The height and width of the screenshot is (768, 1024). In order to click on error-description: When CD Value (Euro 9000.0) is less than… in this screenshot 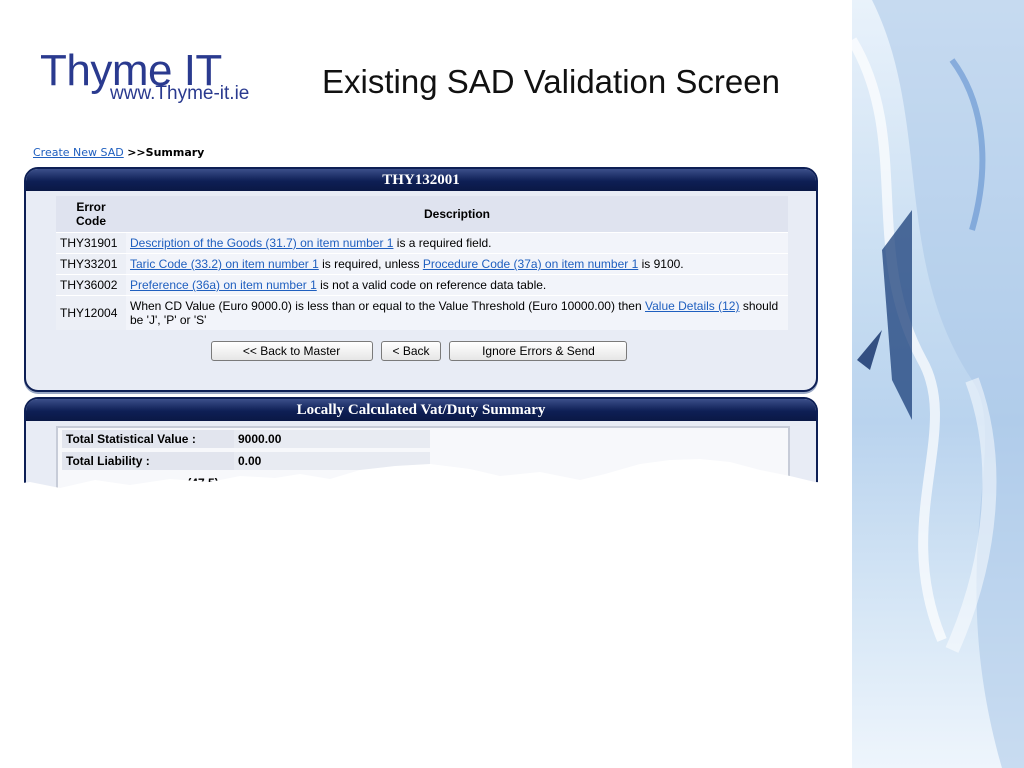, I will do `click(457, 312)`.